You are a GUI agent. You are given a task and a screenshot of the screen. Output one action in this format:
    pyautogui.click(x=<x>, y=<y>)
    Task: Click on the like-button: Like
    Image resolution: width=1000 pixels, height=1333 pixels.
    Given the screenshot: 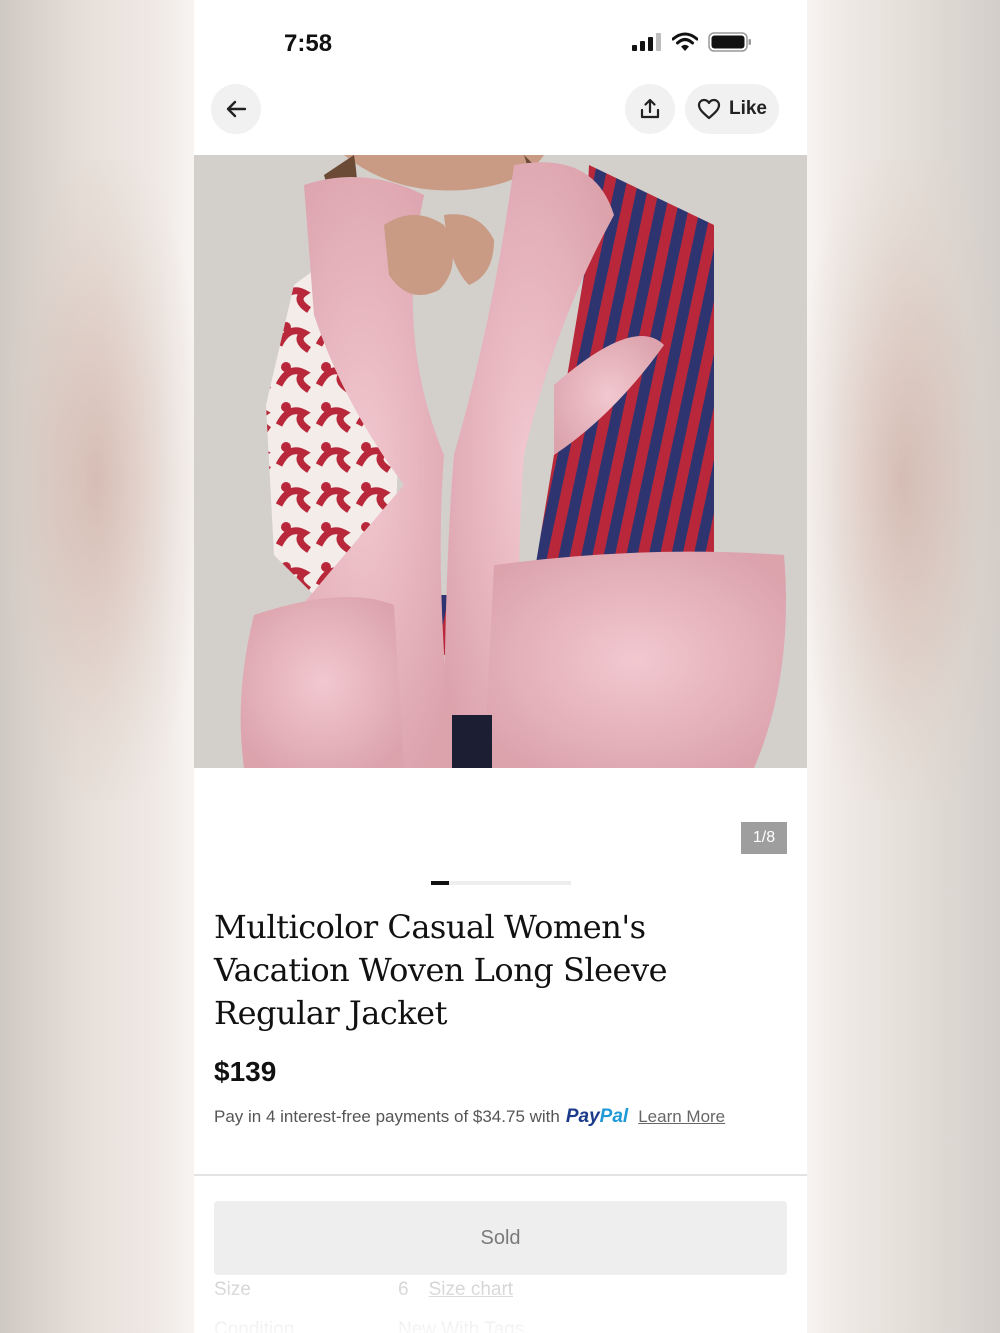 What is the action you would take?
    pyautogui.click(x=732, y=109)
    